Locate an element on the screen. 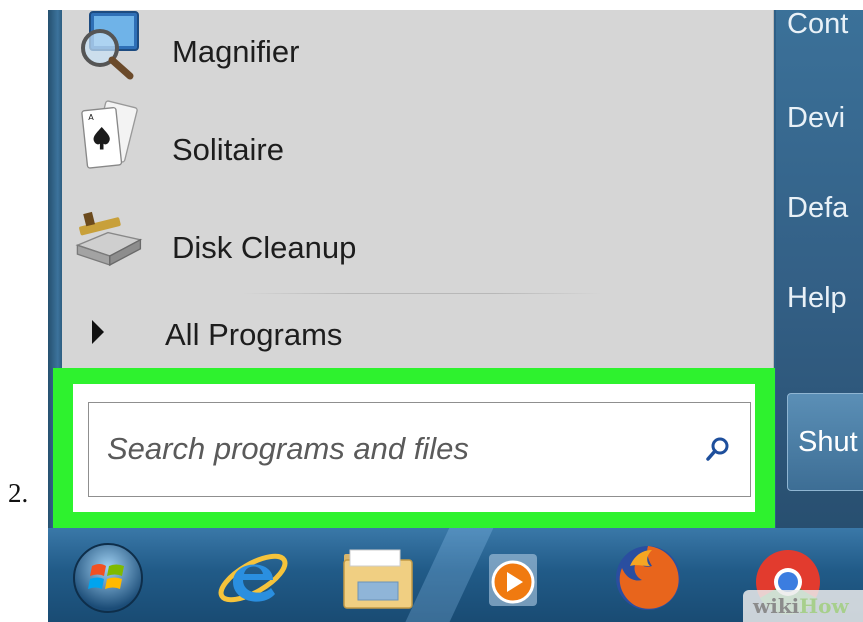 This screenshot has width=863, height=622. media-player-icon is located at coordinates (513, 576).